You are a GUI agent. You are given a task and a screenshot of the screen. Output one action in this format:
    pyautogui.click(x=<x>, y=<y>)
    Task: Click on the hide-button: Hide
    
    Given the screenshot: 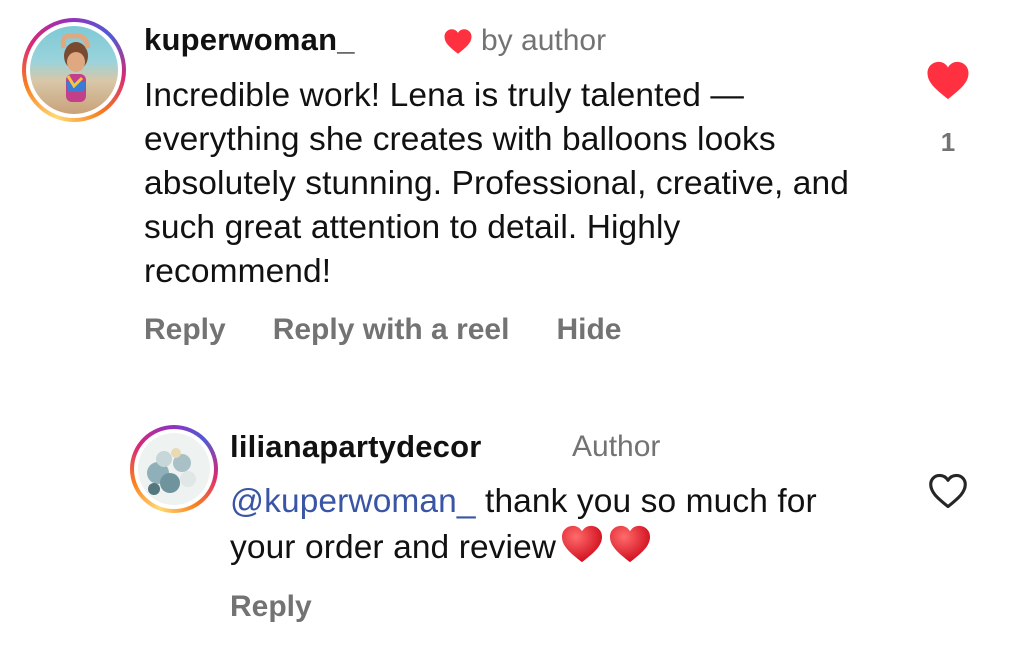 What is the action you would take?
    pyautogui.click(x=588, y=330)
    